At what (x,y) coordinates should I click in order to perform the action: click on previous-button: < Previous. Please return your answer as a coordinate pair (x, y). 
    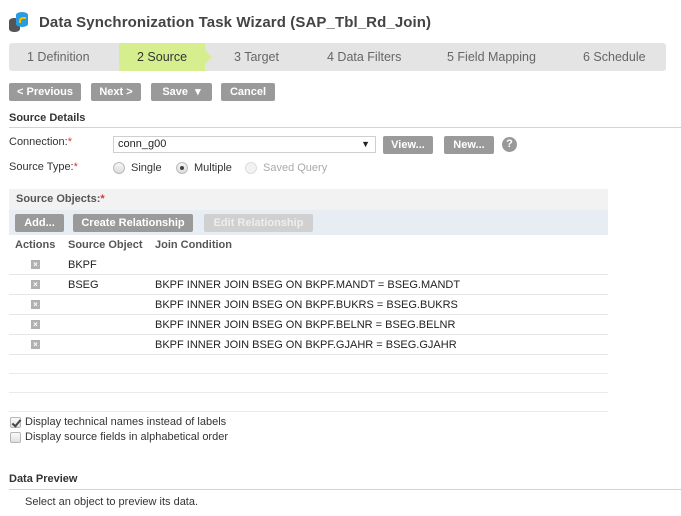
    Looking at the image, I should click on (45, 92).